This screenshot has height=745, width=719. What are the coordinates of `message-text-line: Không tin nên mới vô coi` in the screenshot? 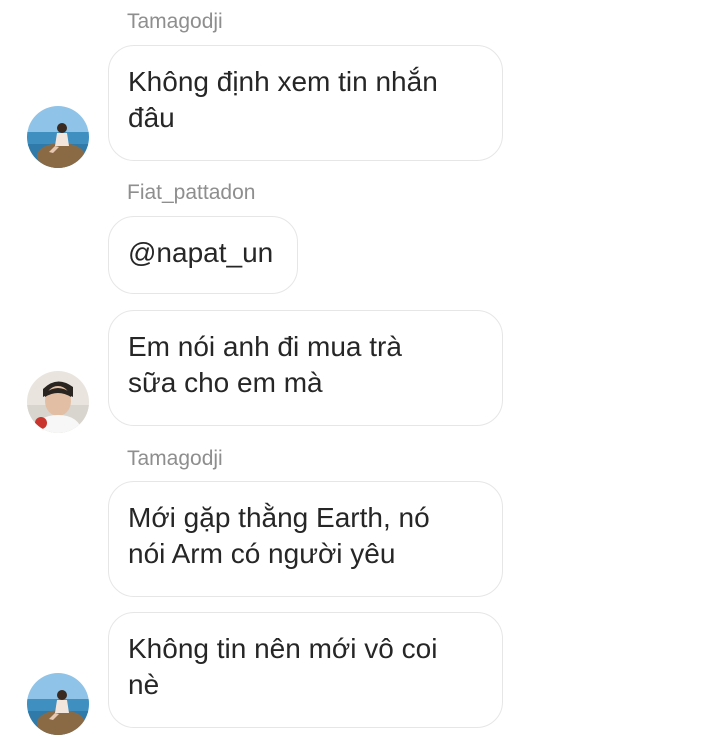 It's located at (283, 648).